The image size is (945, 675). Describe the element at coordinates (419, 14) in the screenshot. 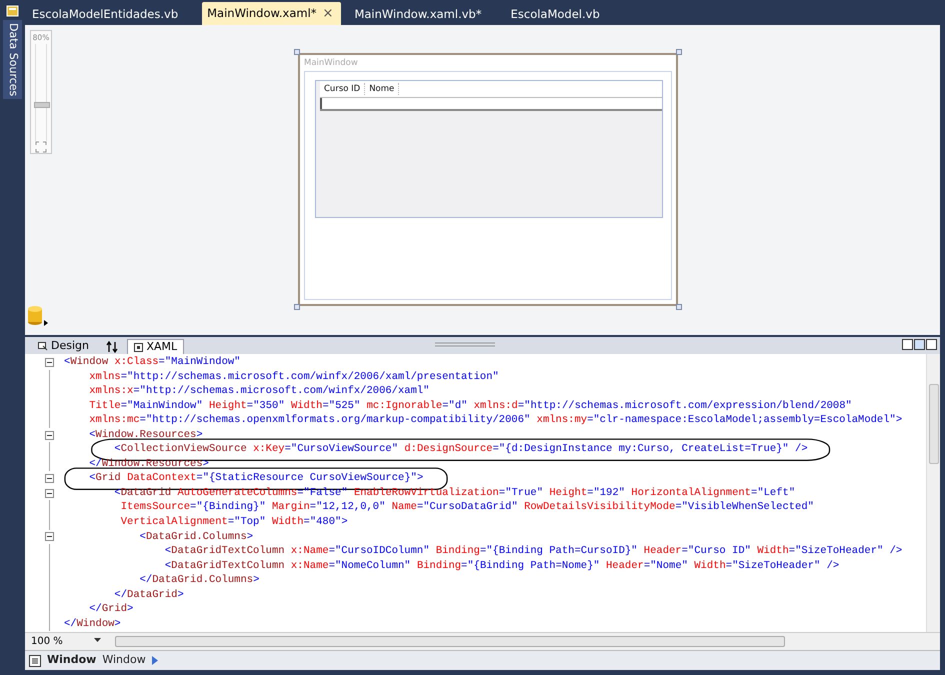

I see `document-tab: MainWindow.xaml.vb*` at that location.